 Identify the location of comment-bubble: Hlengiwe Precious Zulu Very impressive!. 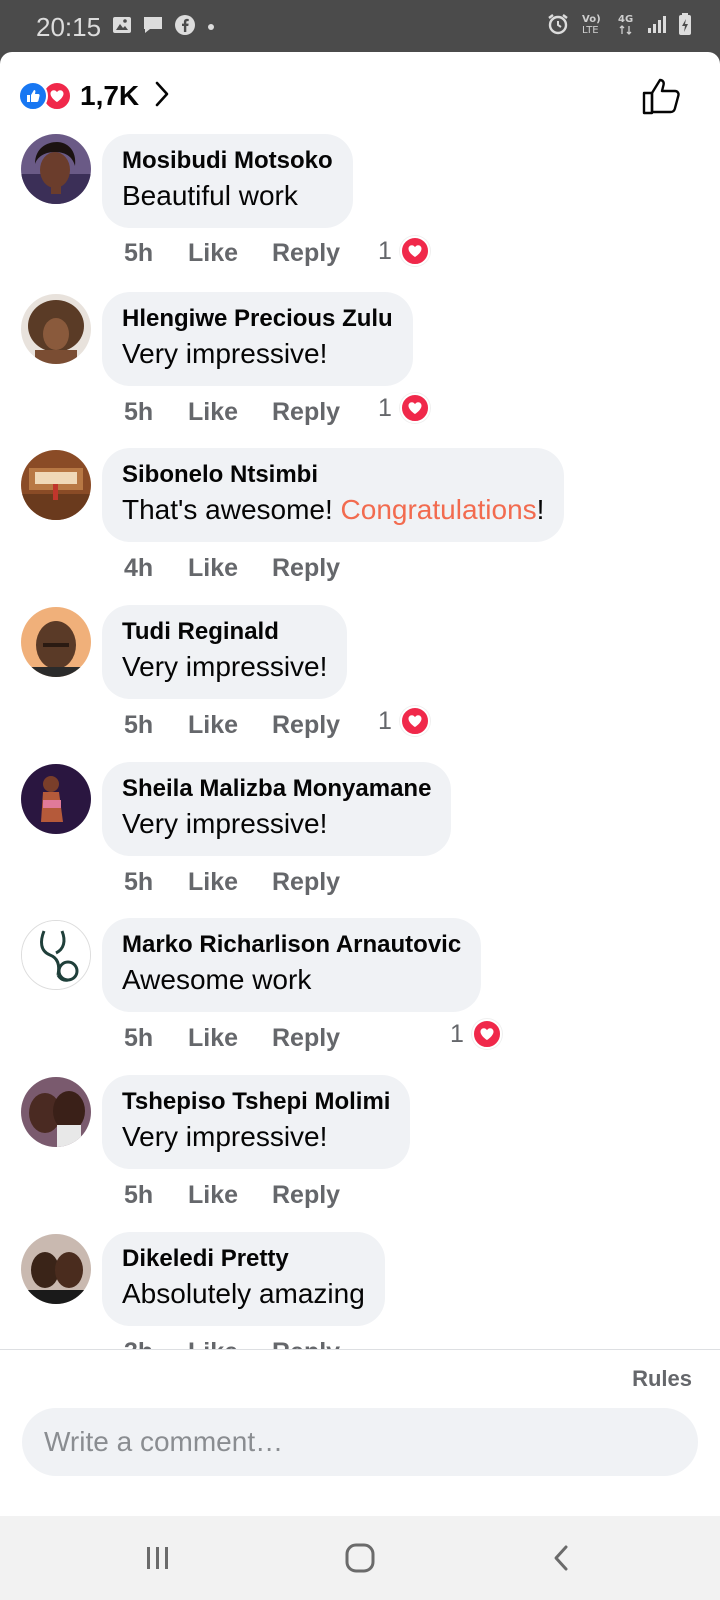
(257, 339).